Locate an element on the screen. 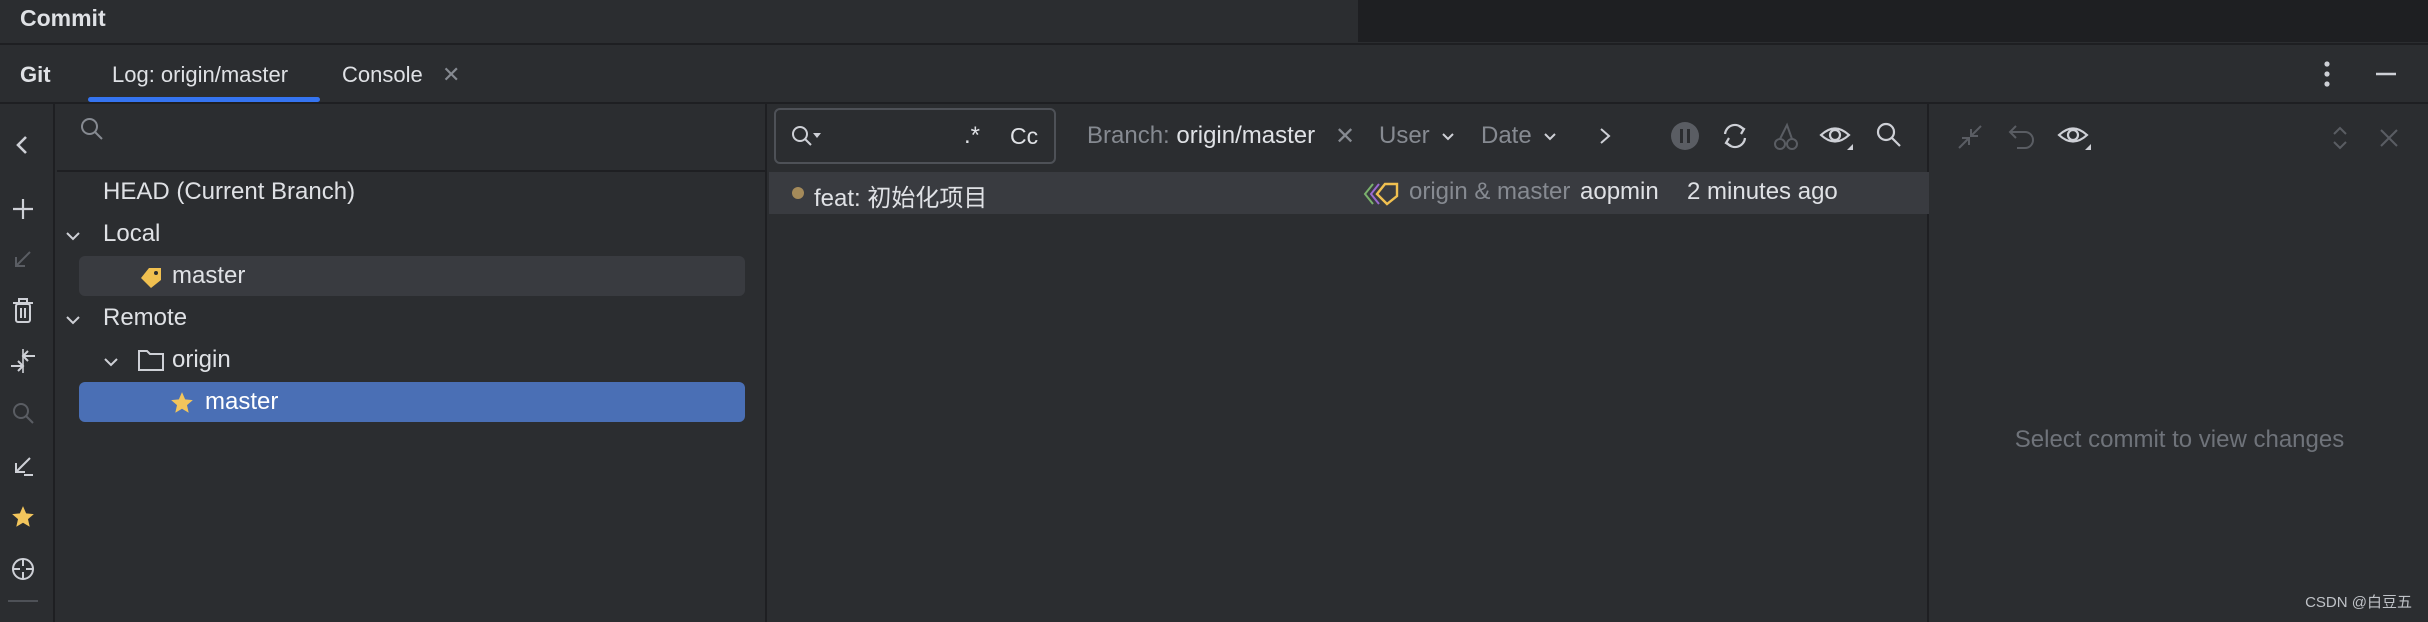  branch-filter-value: origin/master is located at coordinates (1246, 135).